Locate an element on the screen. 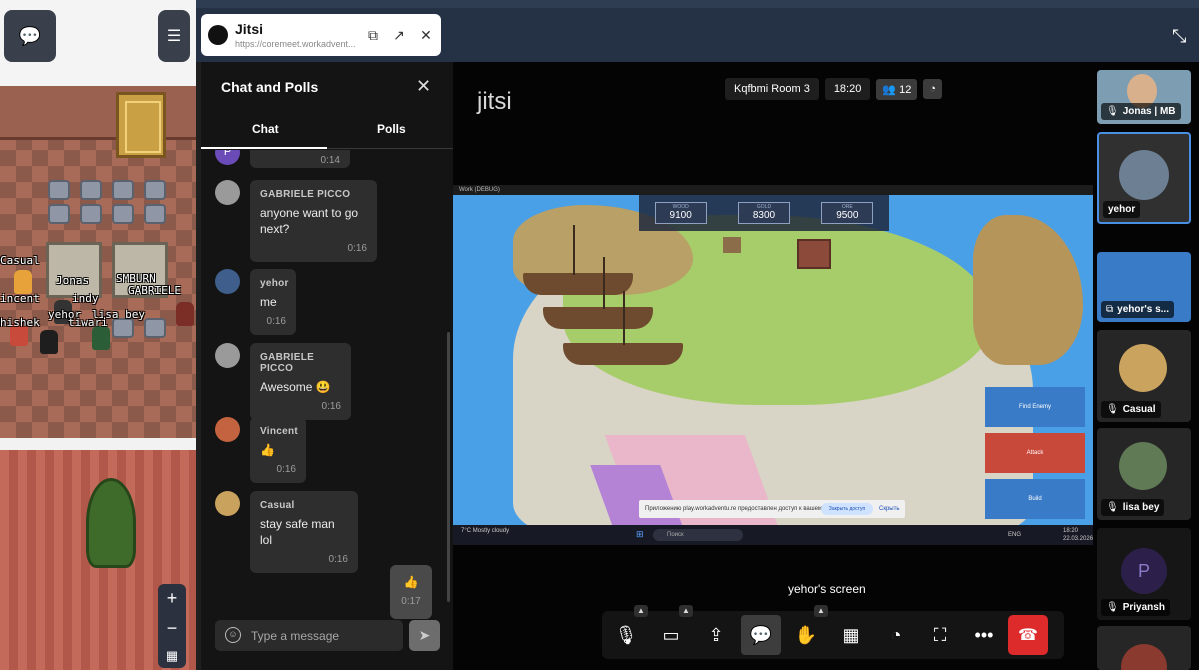 This screenshot has width=1199, height=670. participant-name: Priyansh is located at coordinates (1143, 607).